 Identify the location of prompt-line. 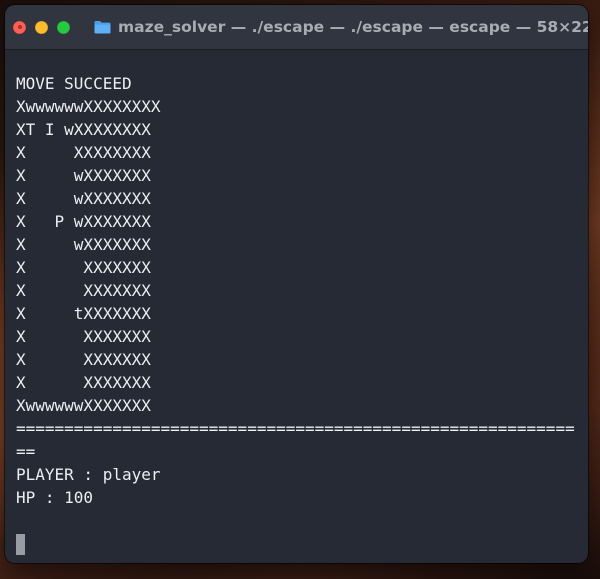
(302, 543).